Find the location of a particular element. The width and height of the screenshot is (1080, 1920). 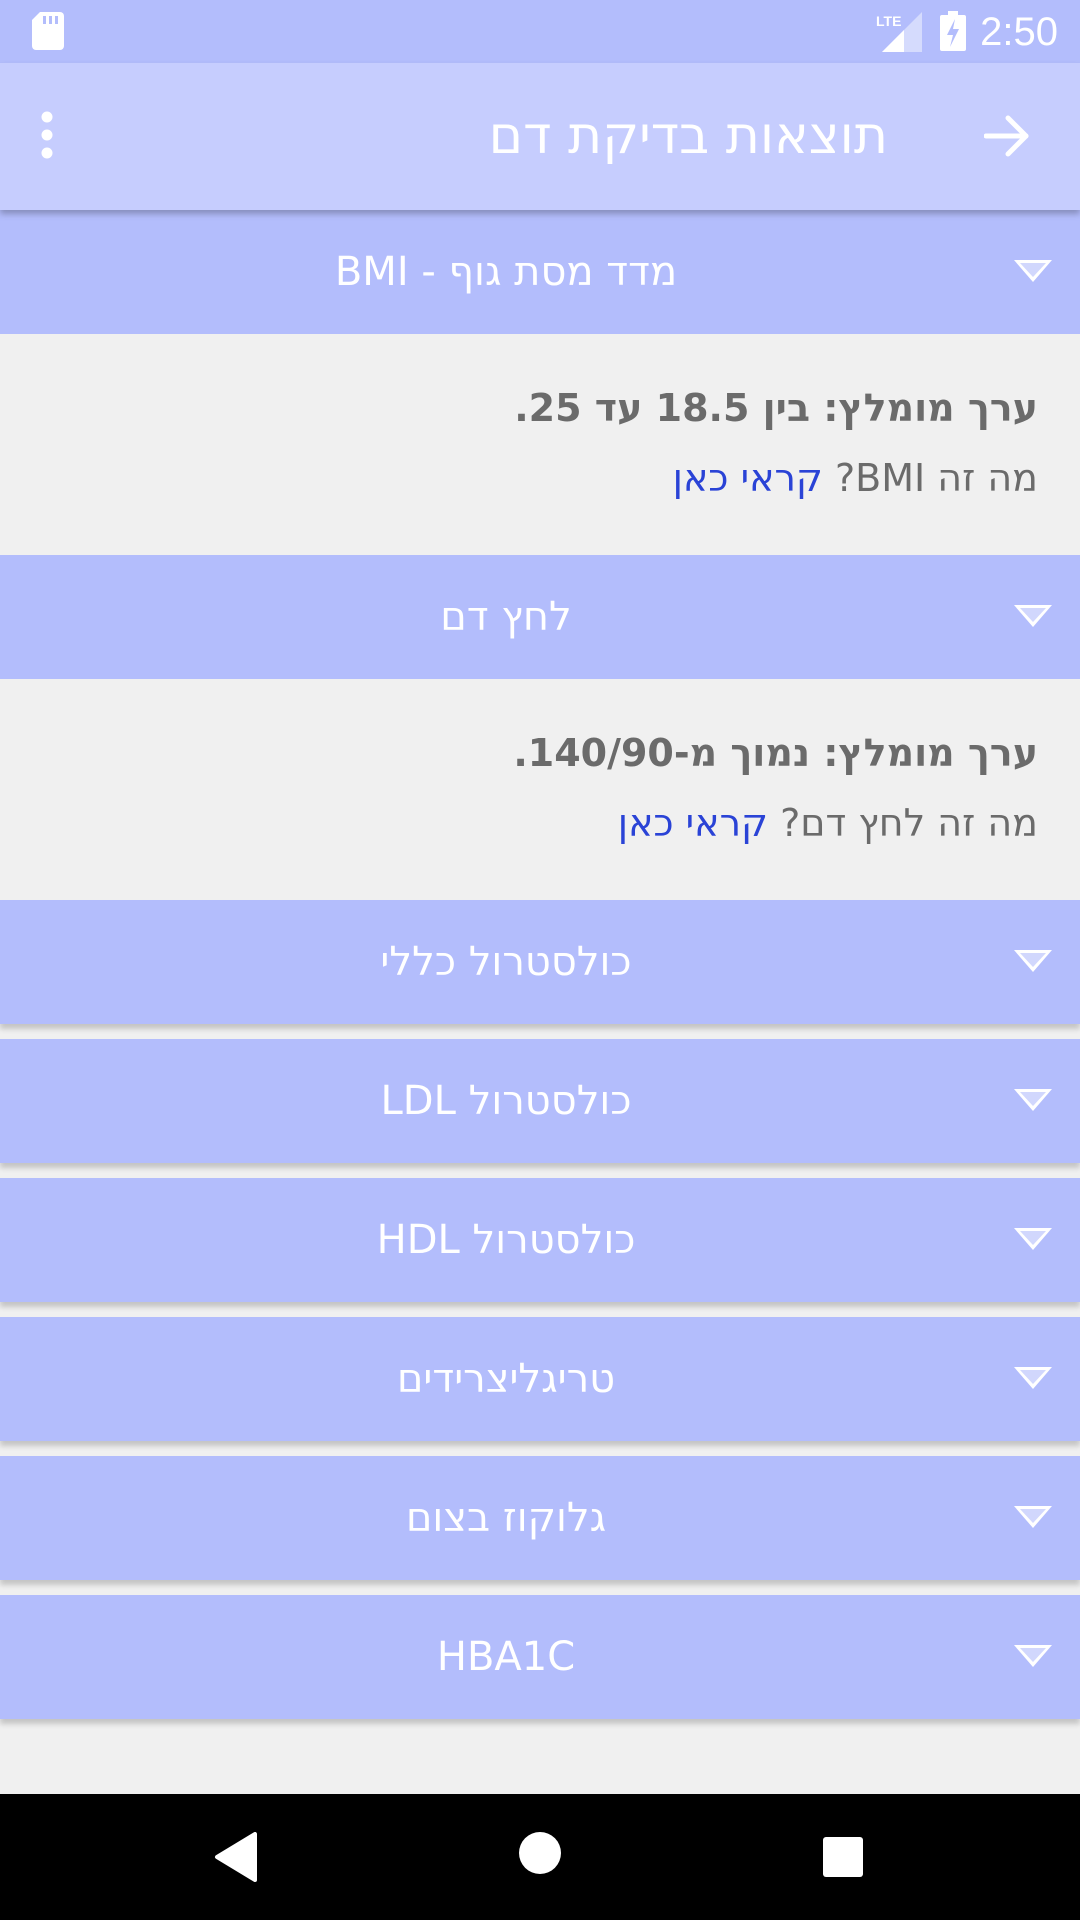

section-title: כולסטרול LDL is located at coordinates (506, 1101).